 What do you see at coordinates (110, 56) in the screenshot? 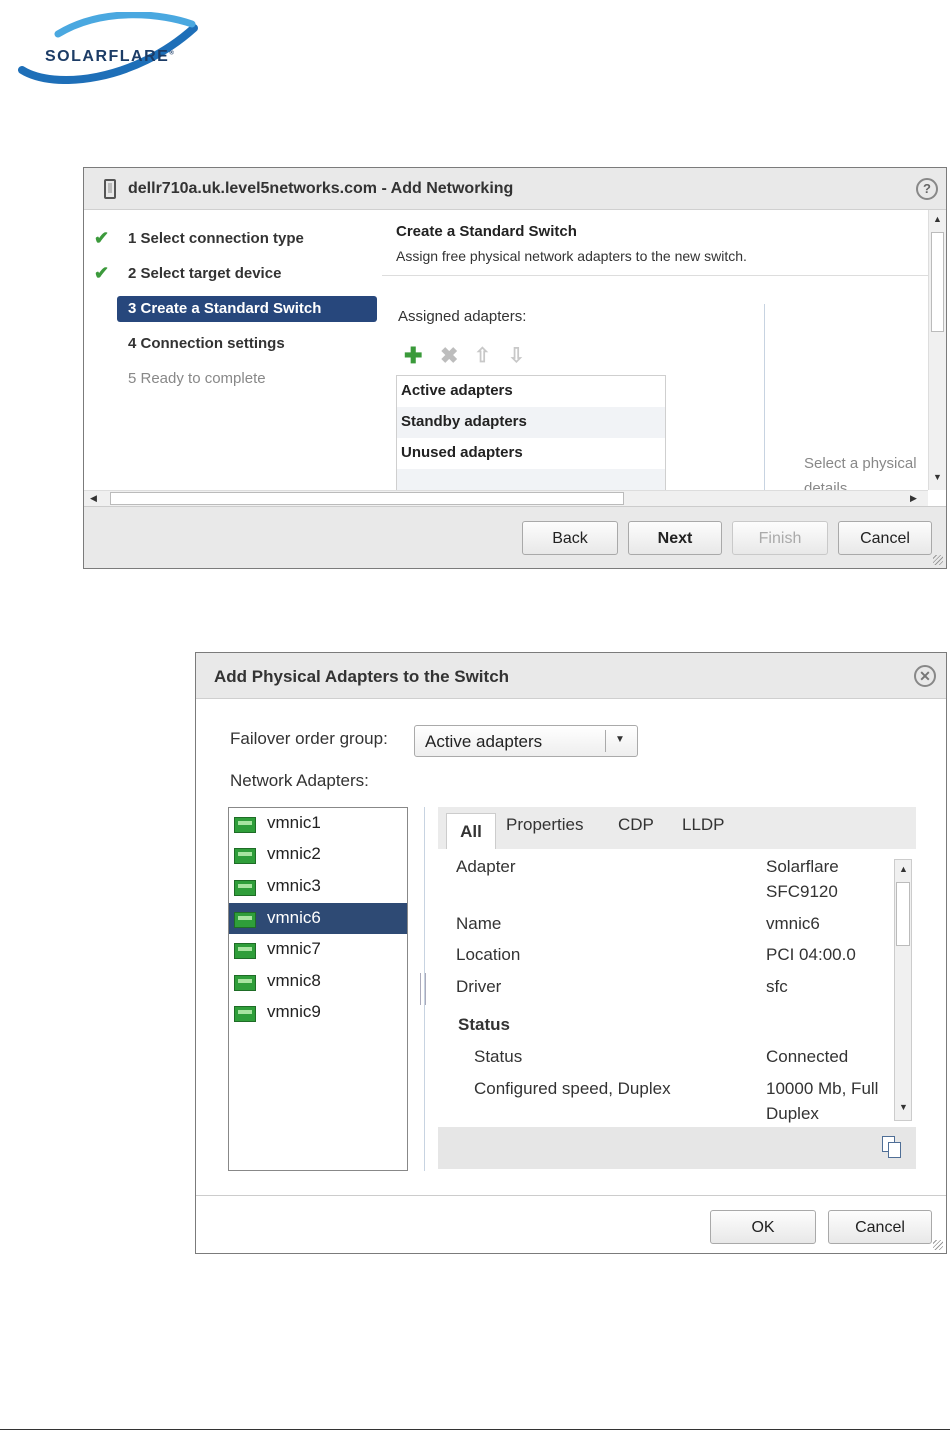
I see `logo-text: SOLARFLARE®` at bounding box center [110, 56].